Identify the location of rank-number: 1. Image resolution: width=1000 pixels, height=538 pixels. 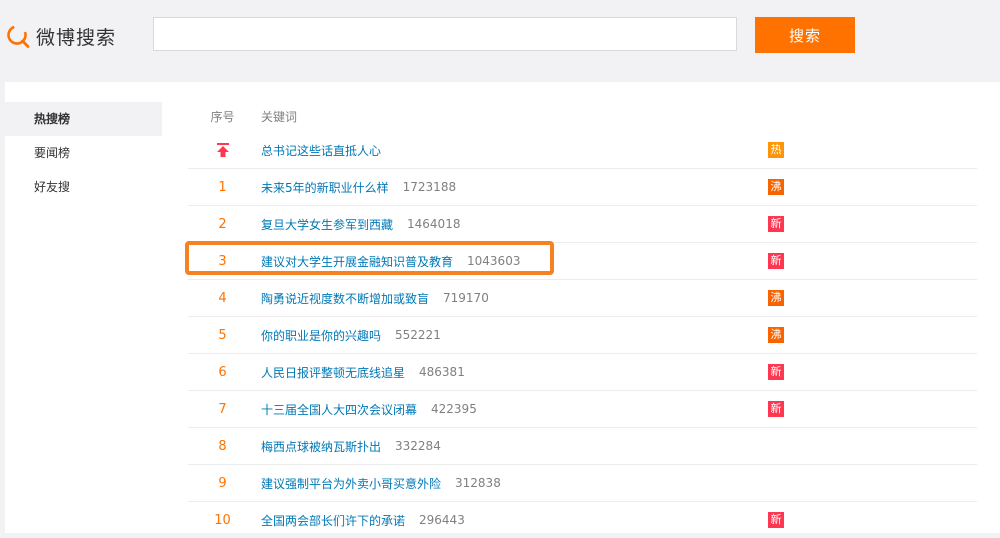
(222, 187).